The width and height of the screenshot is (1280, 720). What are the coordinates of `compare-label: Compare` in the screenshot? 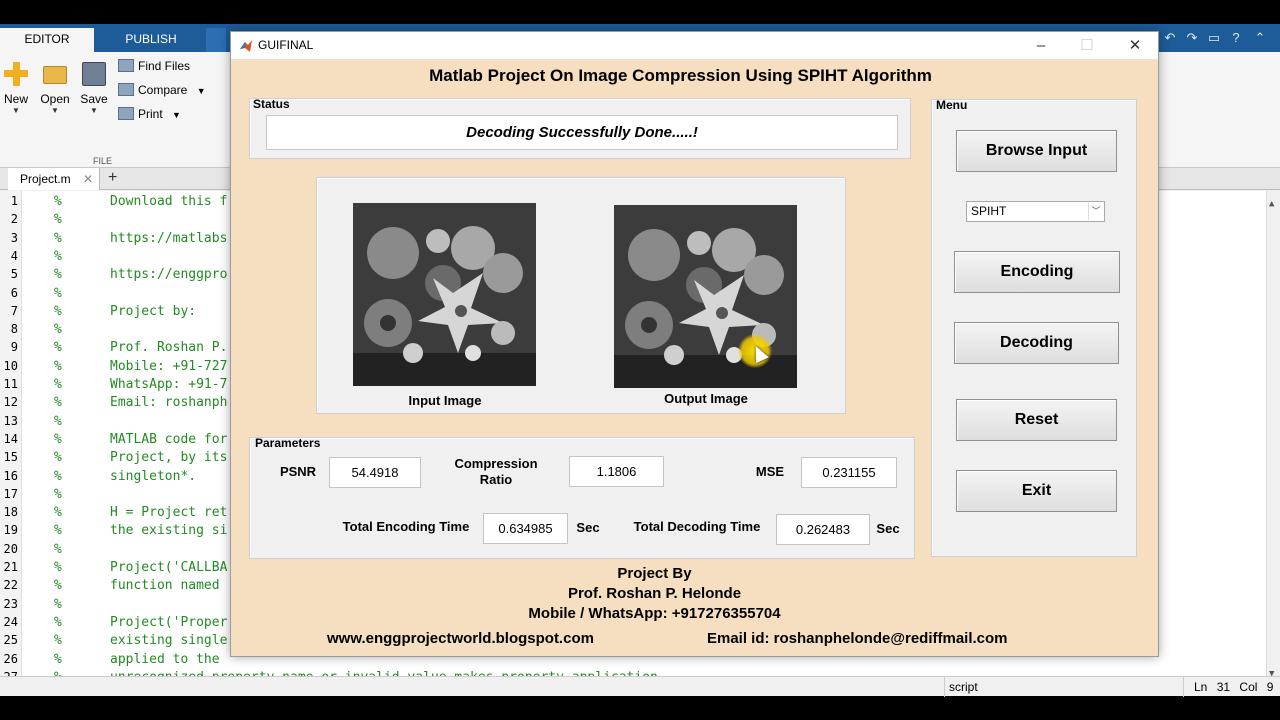 It's located at (163, 90).